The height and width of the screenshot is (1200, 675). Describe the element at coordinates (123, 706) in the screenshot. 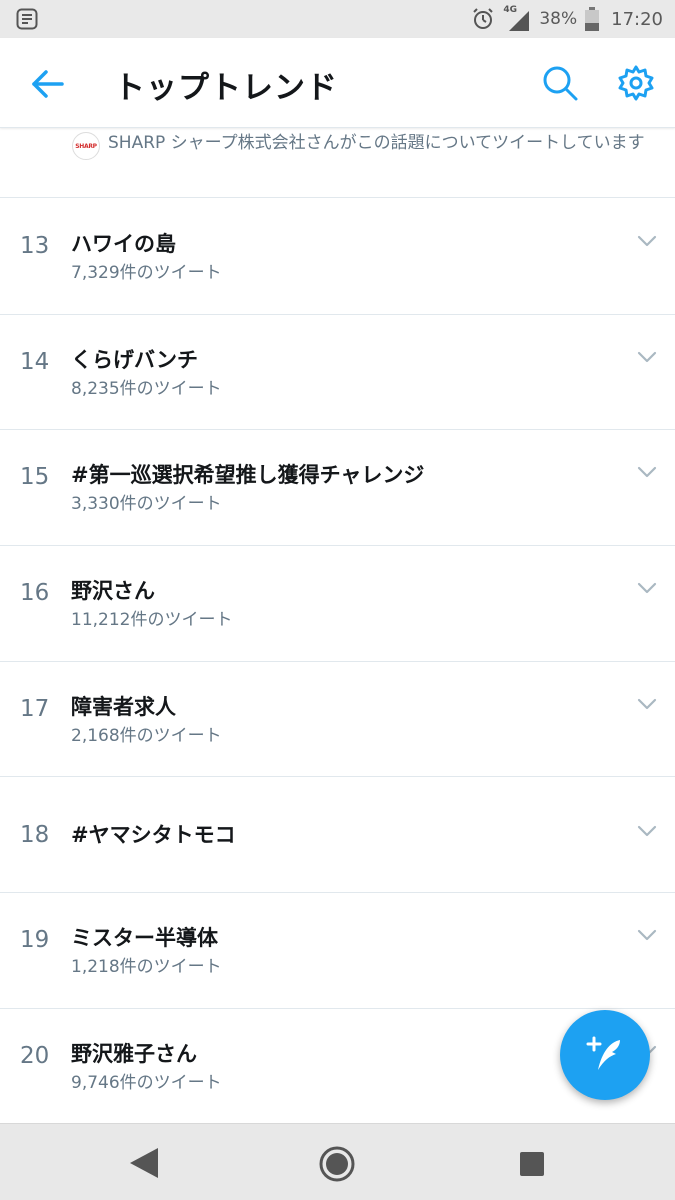

I see `trend-name: 障害者求人` at that location.